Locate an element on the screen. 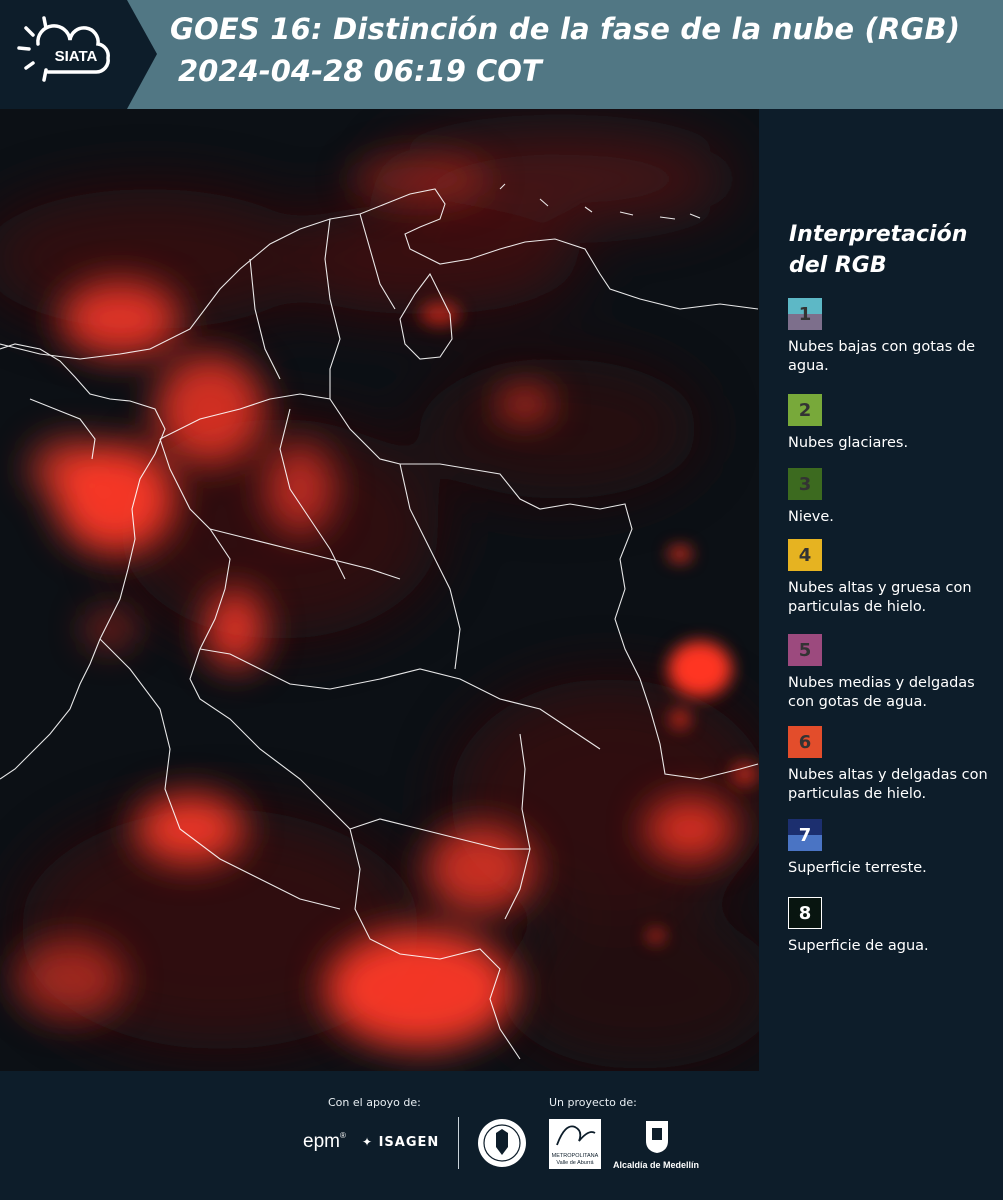 The height and width of the screenshot is (1200, 1003). legend-swatch: 8 is located at coordinates (805, 913).